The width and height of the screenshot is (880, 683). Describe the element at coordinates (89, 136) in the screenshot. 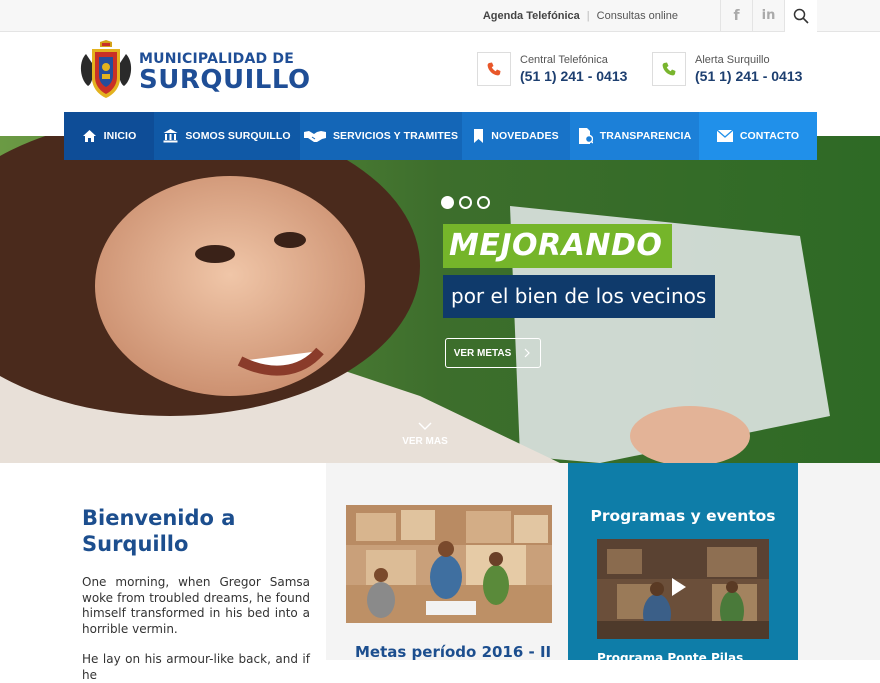

I see `home-icon` at that location.